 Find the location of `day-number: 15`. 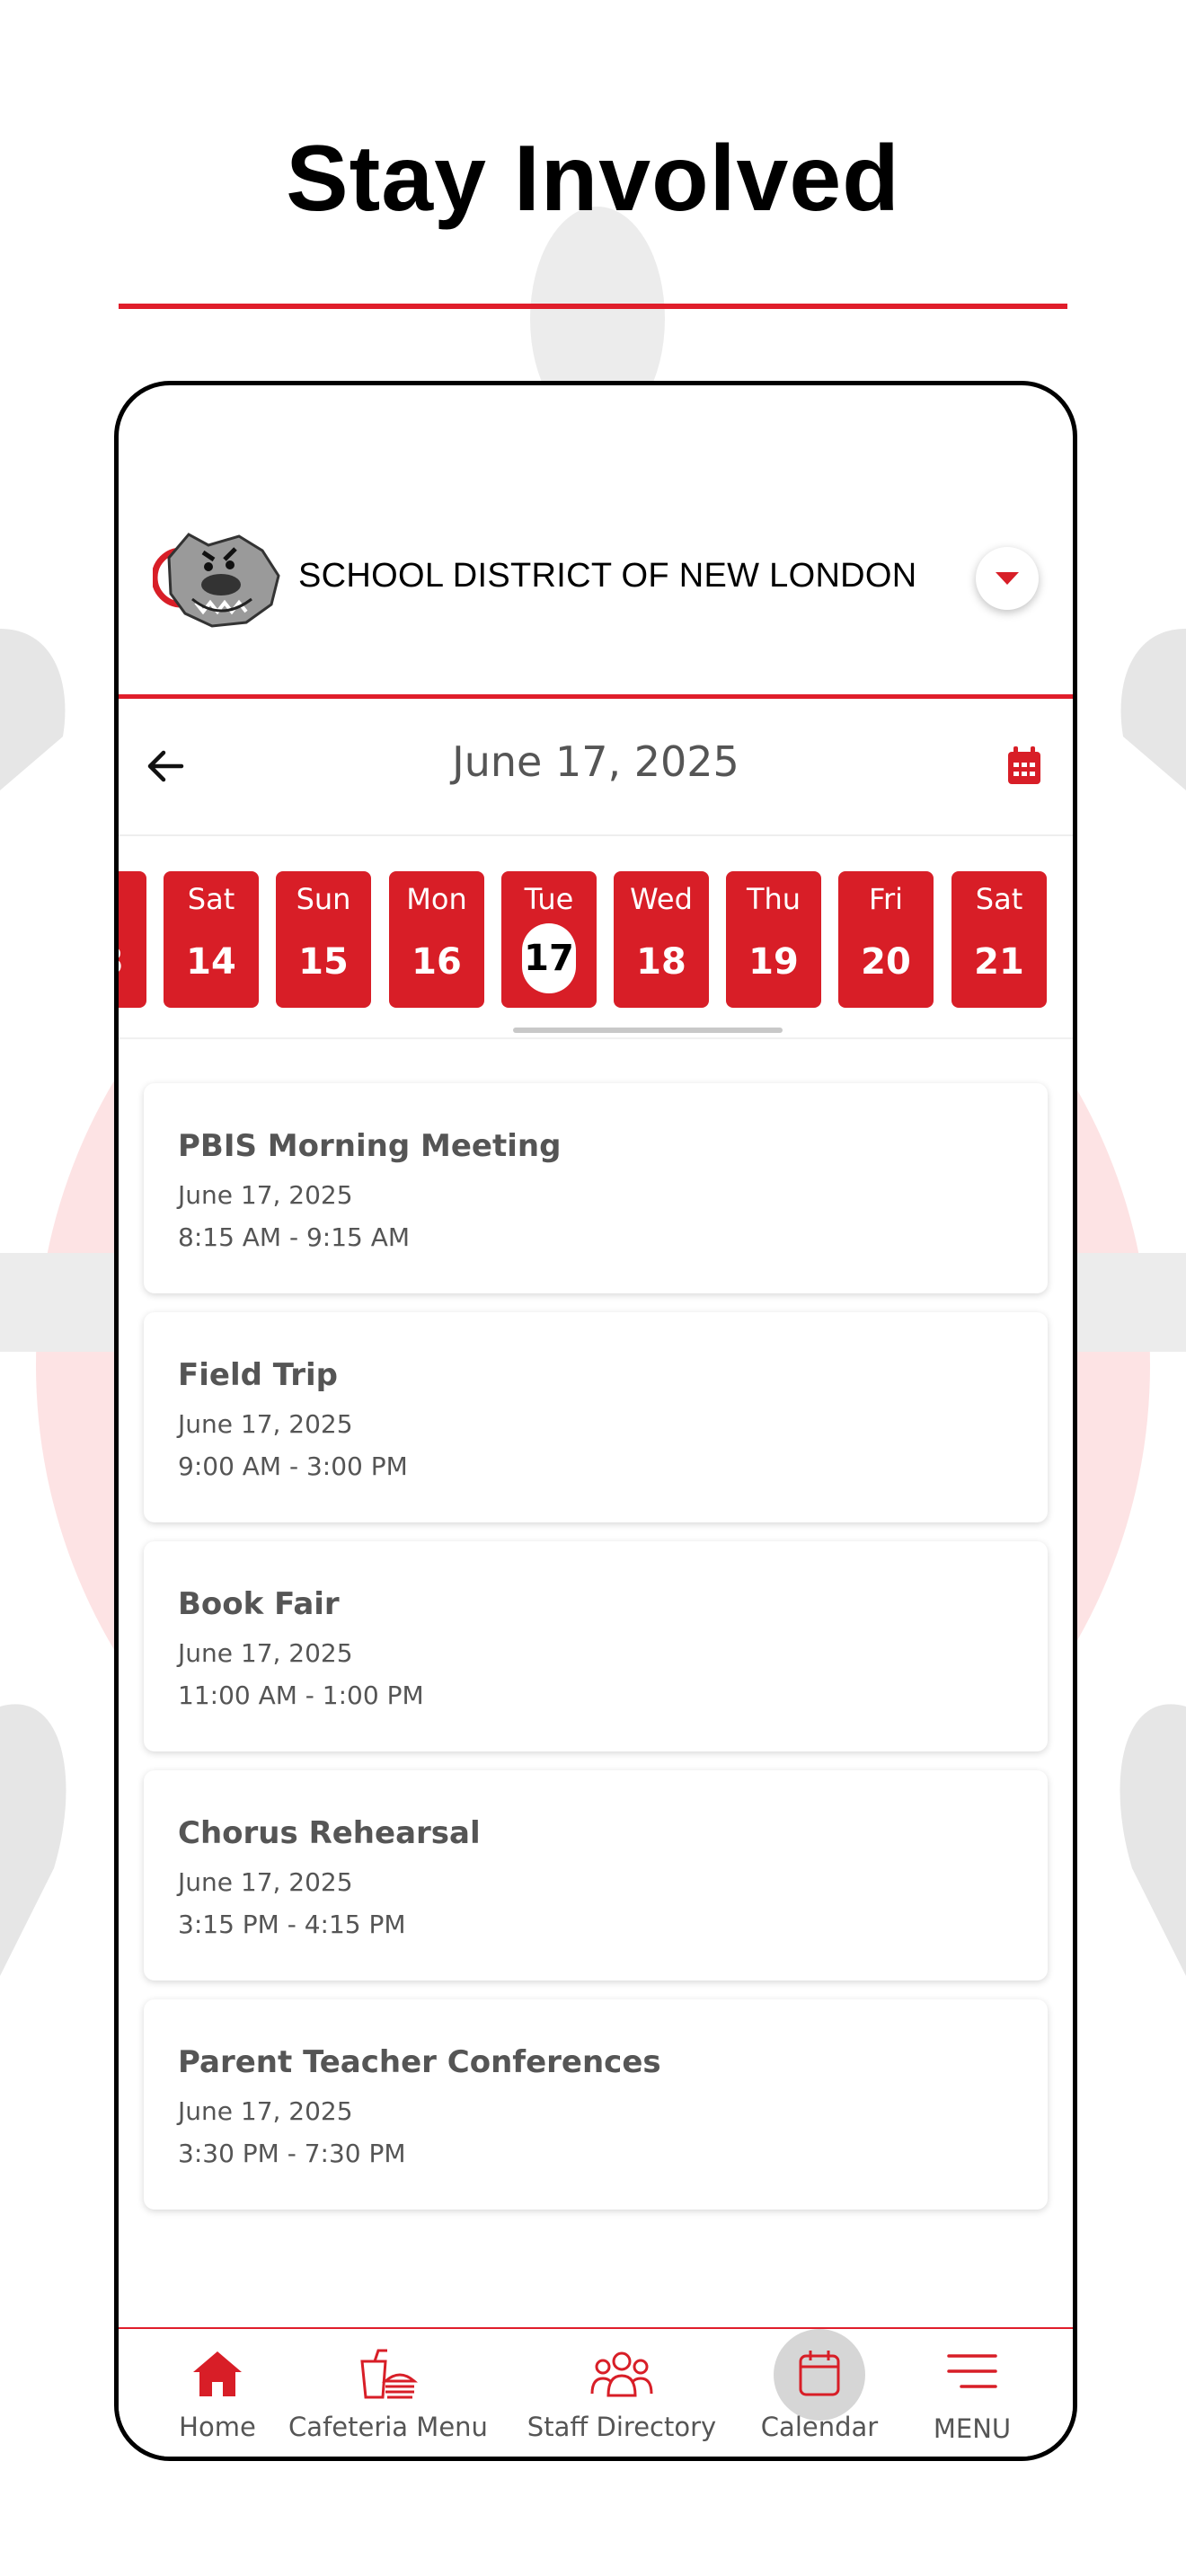

day-number: 15 is located at coordinates (323, 962).